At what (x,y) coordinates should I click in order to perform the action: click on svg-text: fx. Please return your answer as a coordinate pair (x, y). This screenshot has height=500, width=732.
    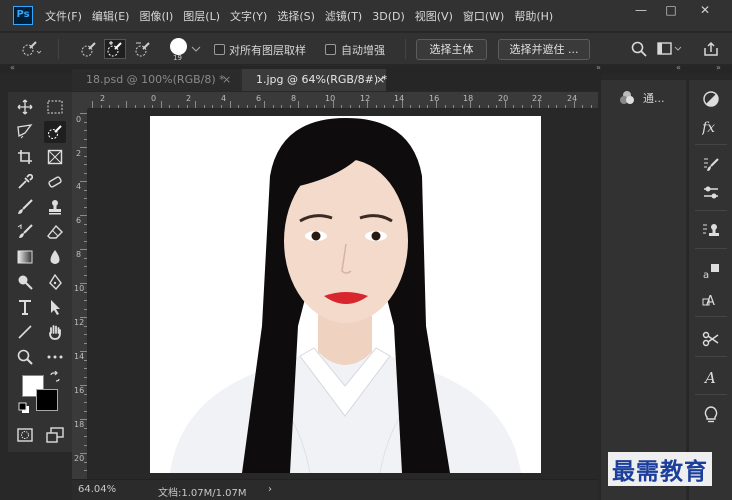
    Looking at the image, I should click on (708, 127).